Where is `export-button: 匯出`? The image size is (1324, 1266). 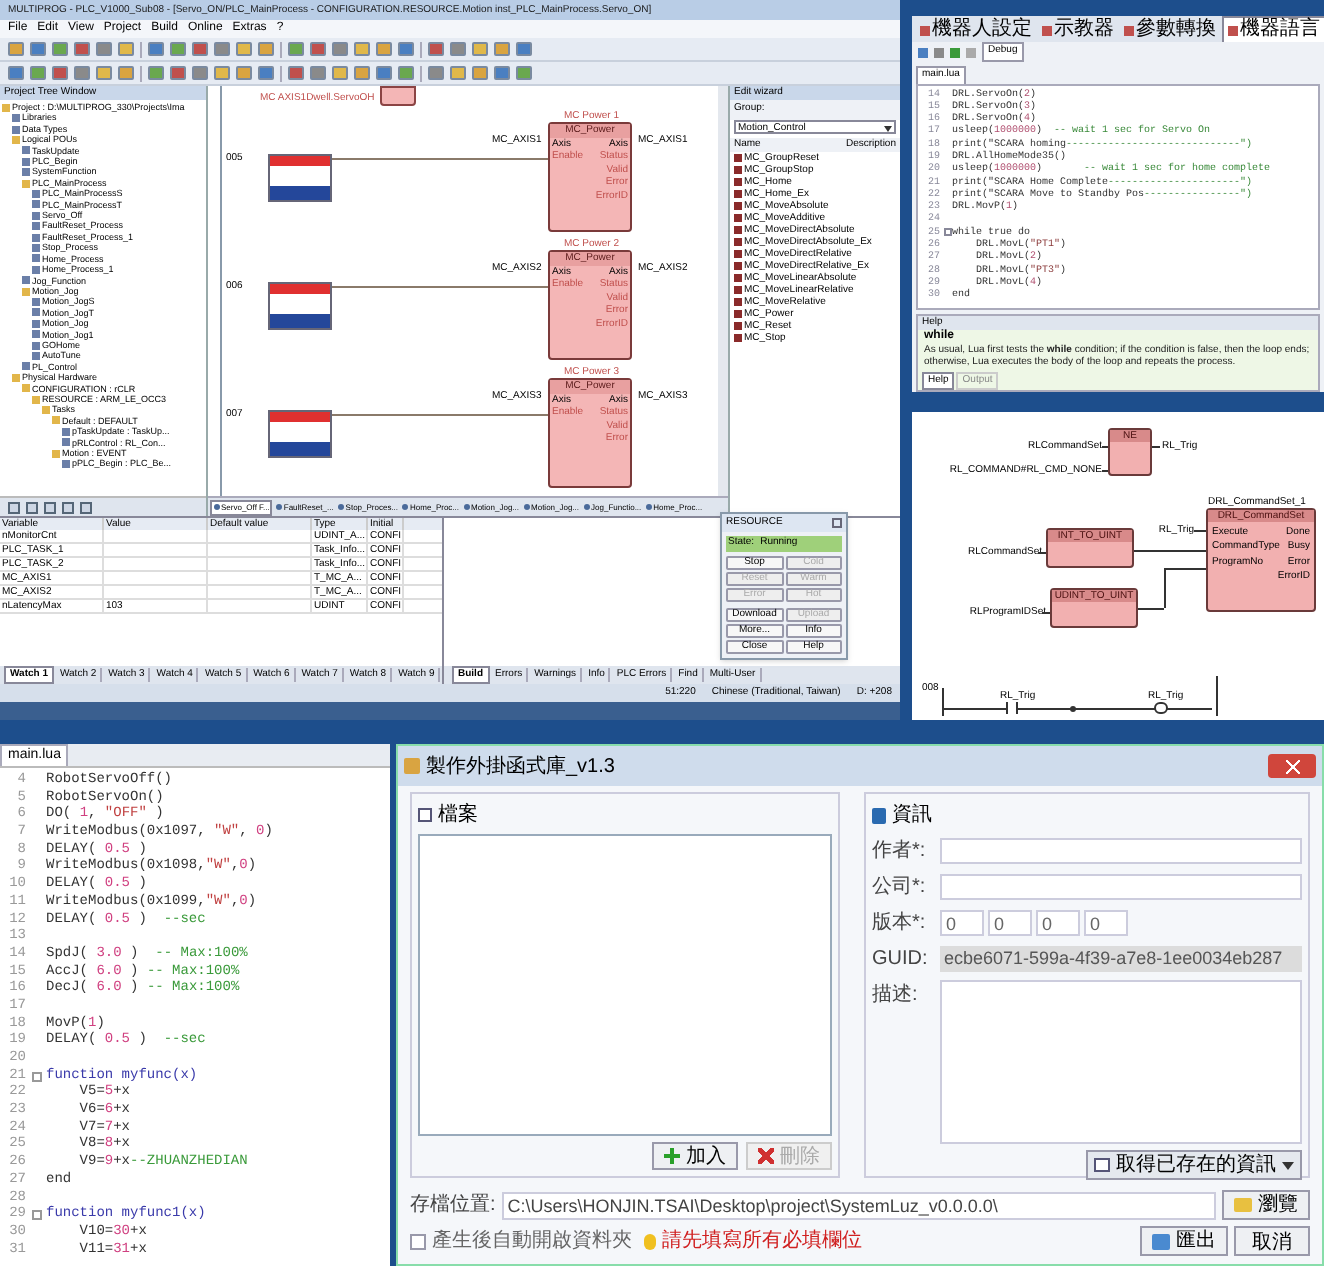 export-button: 匯出 is located at coordinates (1184, 1241).